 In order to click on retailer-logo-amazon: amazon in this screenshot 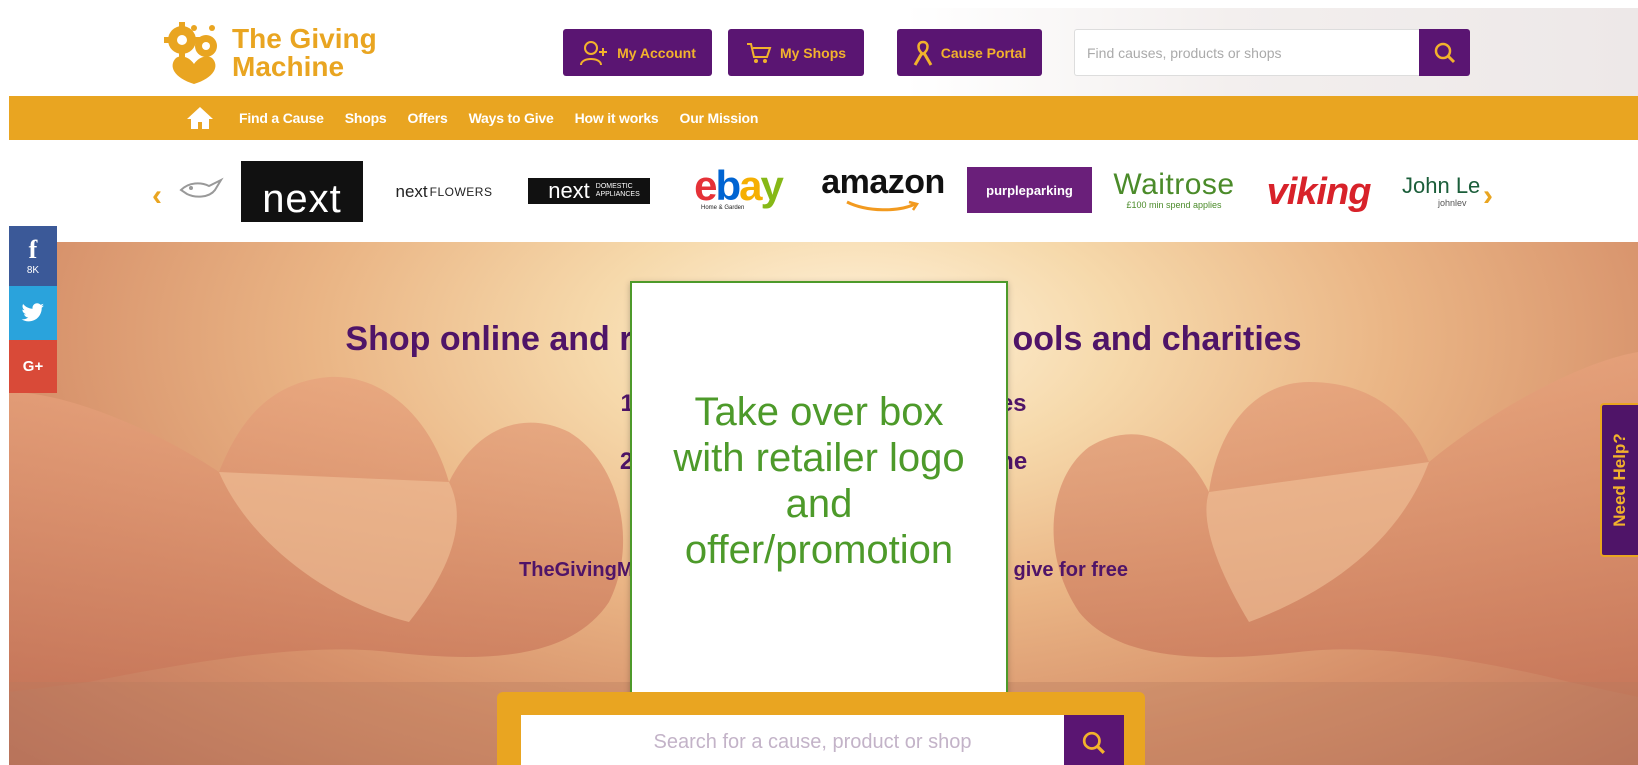, I will do `click(883, 188)`.